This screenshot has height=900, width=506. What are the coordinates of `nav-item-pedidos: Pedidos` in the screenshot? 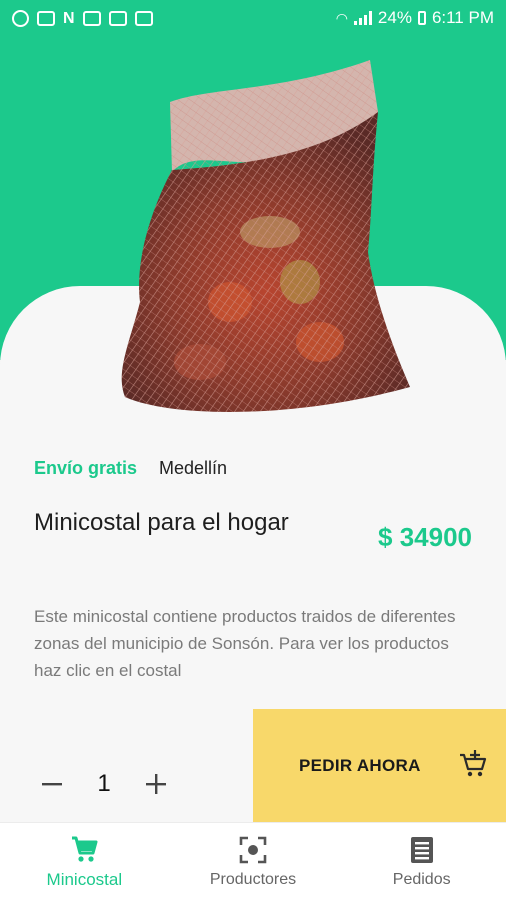 It's located at (421, 861).